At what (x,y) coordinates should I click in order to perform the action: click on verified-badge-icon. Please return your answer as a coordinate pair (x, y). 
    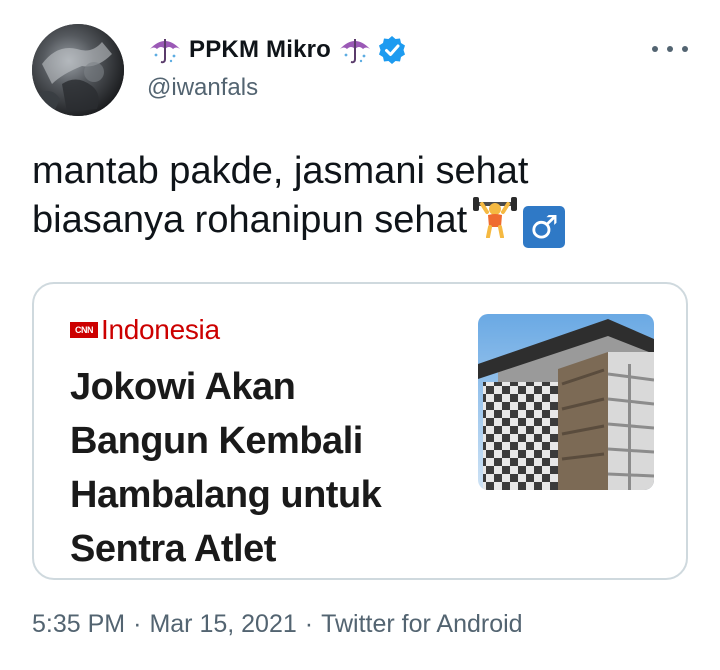
    Looking at the image, I should click on (392, 50).